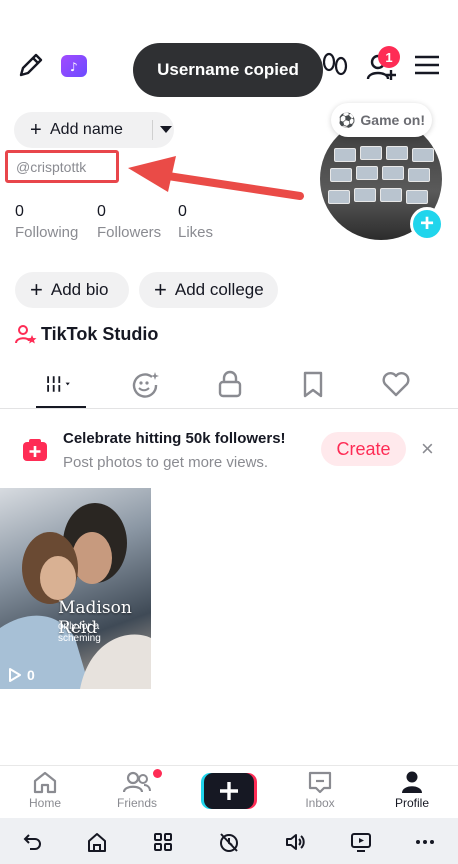 The height and width of the screenshot is (864, 458). What do you see at coordinates (313, 384) in the screenshot?
I see `bookmark-tab-icon` at bounding box center [313, 384].